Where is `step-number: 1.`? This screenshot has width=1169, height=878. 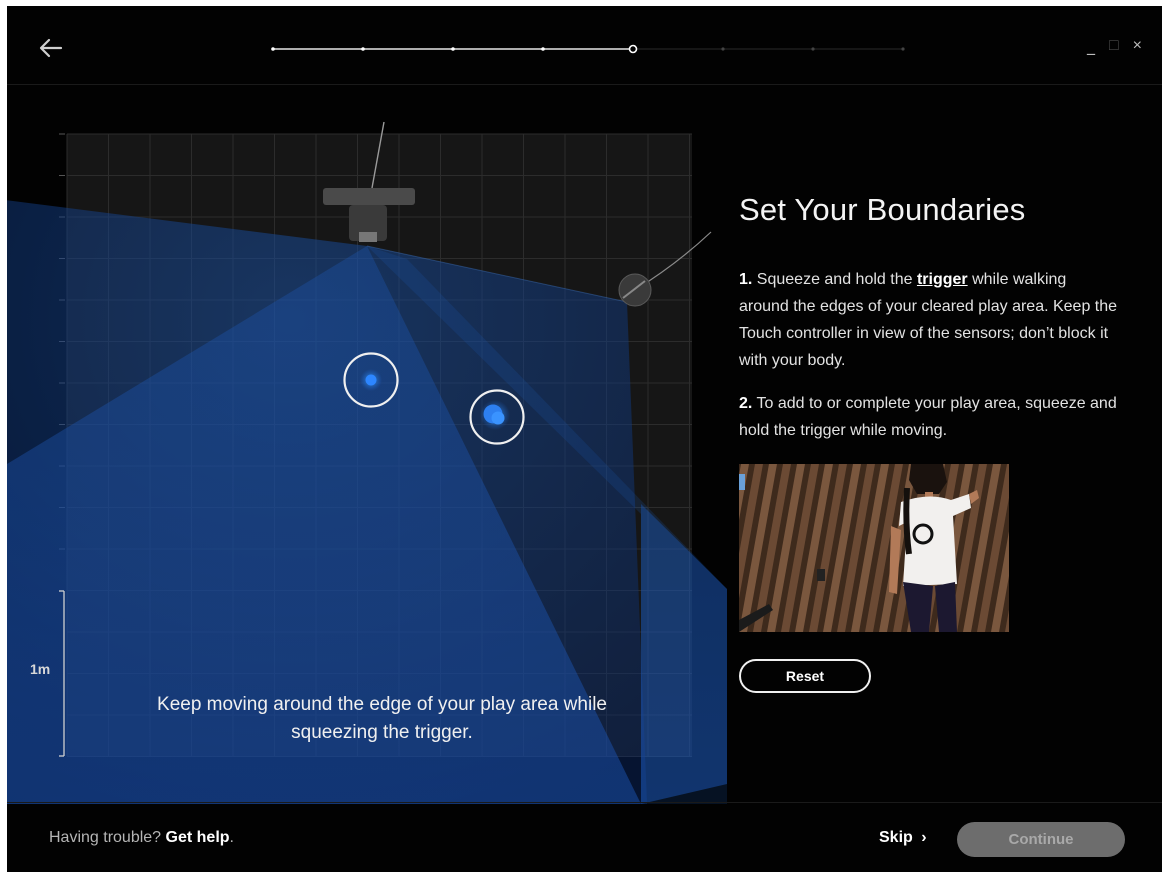
step-number: 1. is located at coordinates (746, 279).